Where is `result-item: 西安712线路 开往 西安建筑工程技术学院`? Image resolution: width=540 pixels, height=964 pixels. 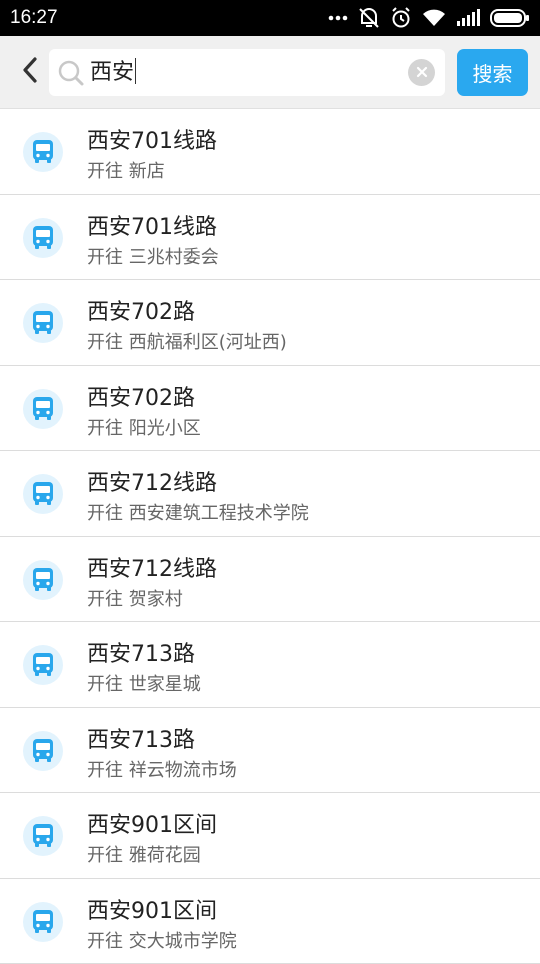 result-item: 西安712线路 开往 西安建筑工程技术学院 is located at coordinates (270, 494).